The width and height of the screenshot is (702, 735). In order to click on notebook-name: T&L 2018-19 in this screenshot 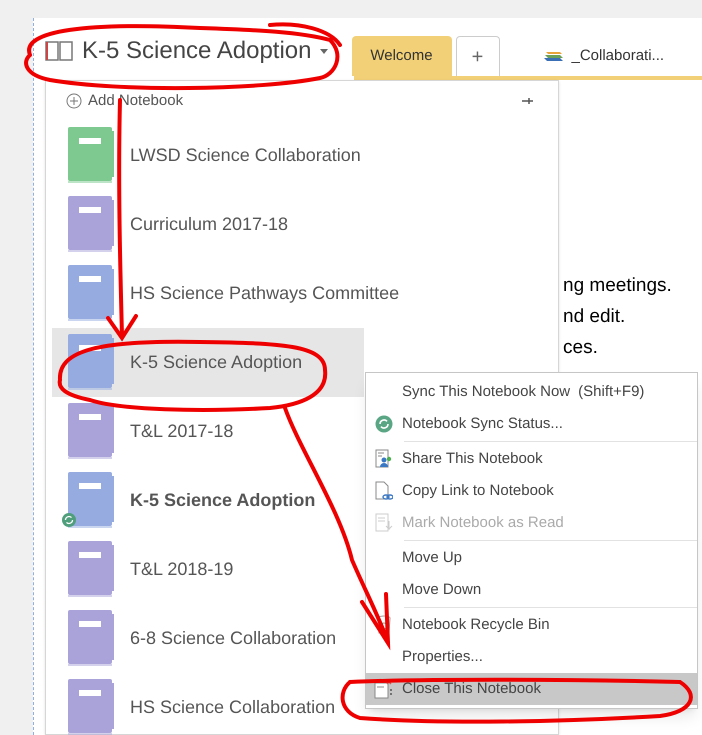, I will do `click(182, 569)`.